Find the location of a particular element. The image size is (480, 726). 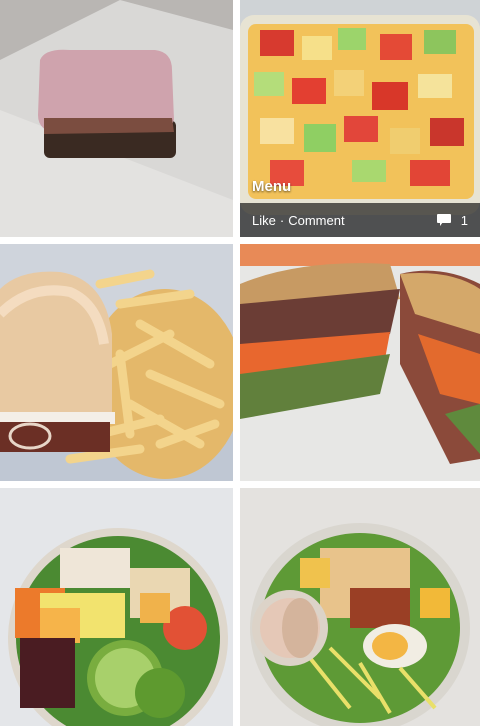

like-link: Like is located at coordinates (264, 220).